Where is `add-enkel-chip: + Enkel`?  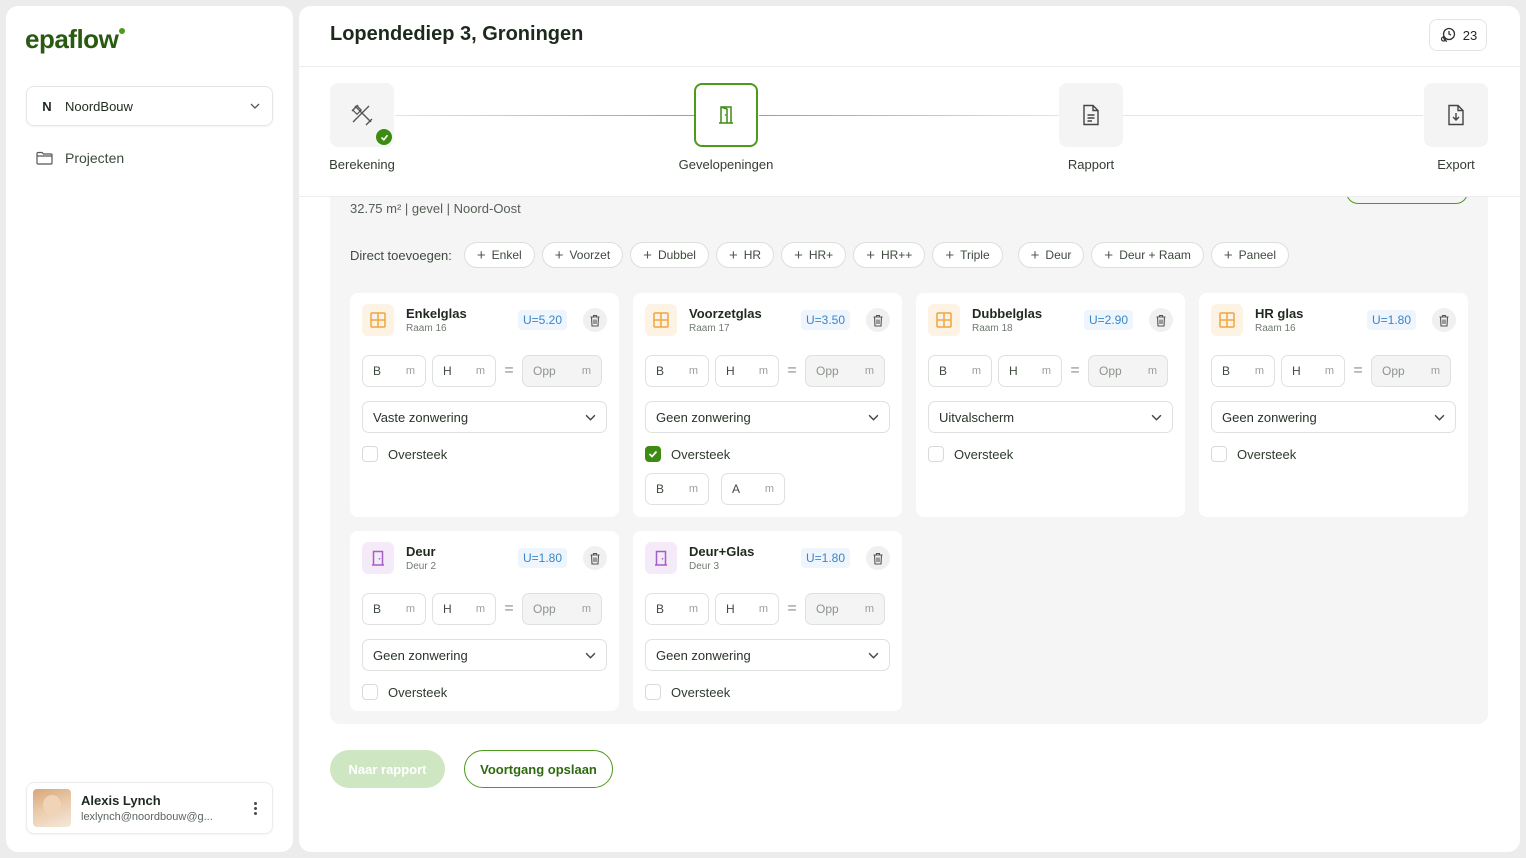
add-enkel-chip: + Enkel is located at coordinates (499, 255).